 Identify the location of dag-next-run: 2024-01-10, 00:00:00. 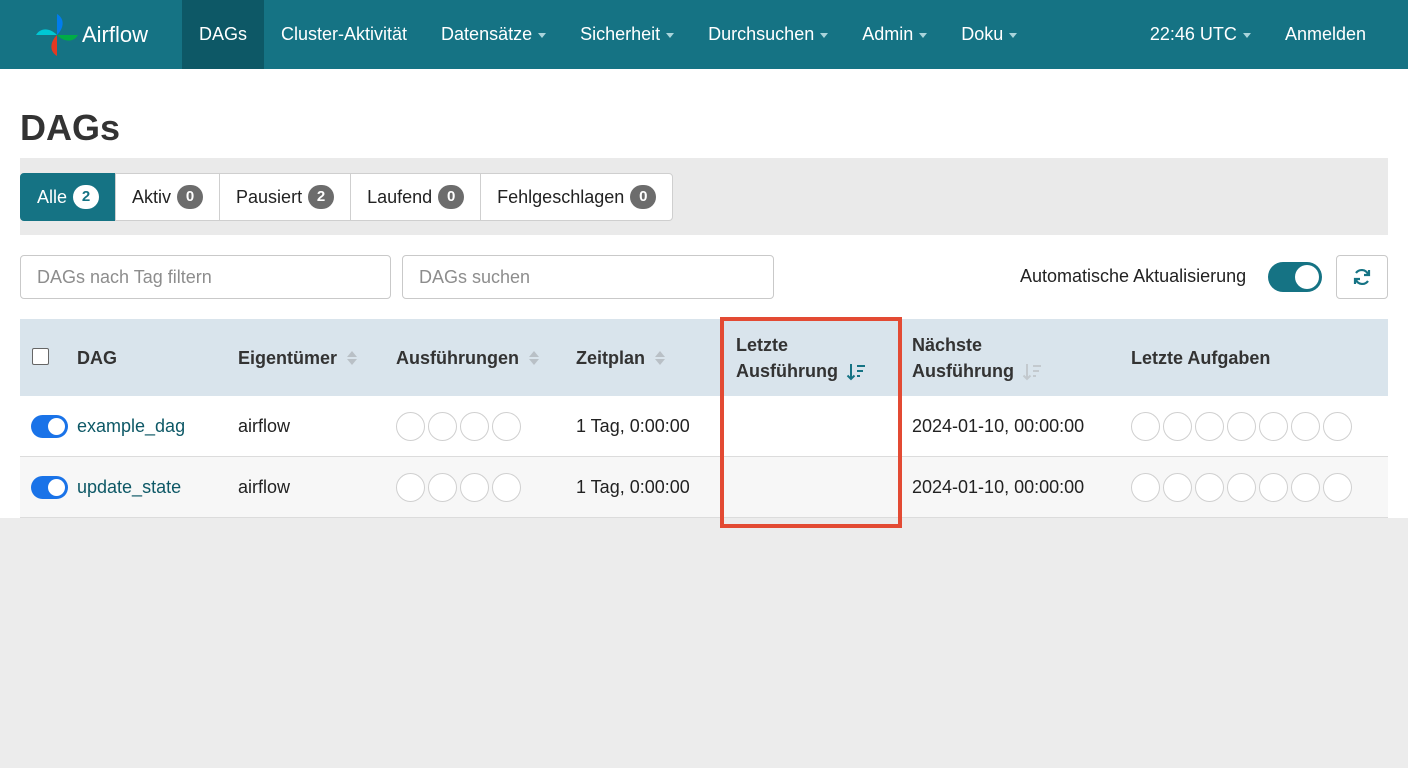
(998, 487).